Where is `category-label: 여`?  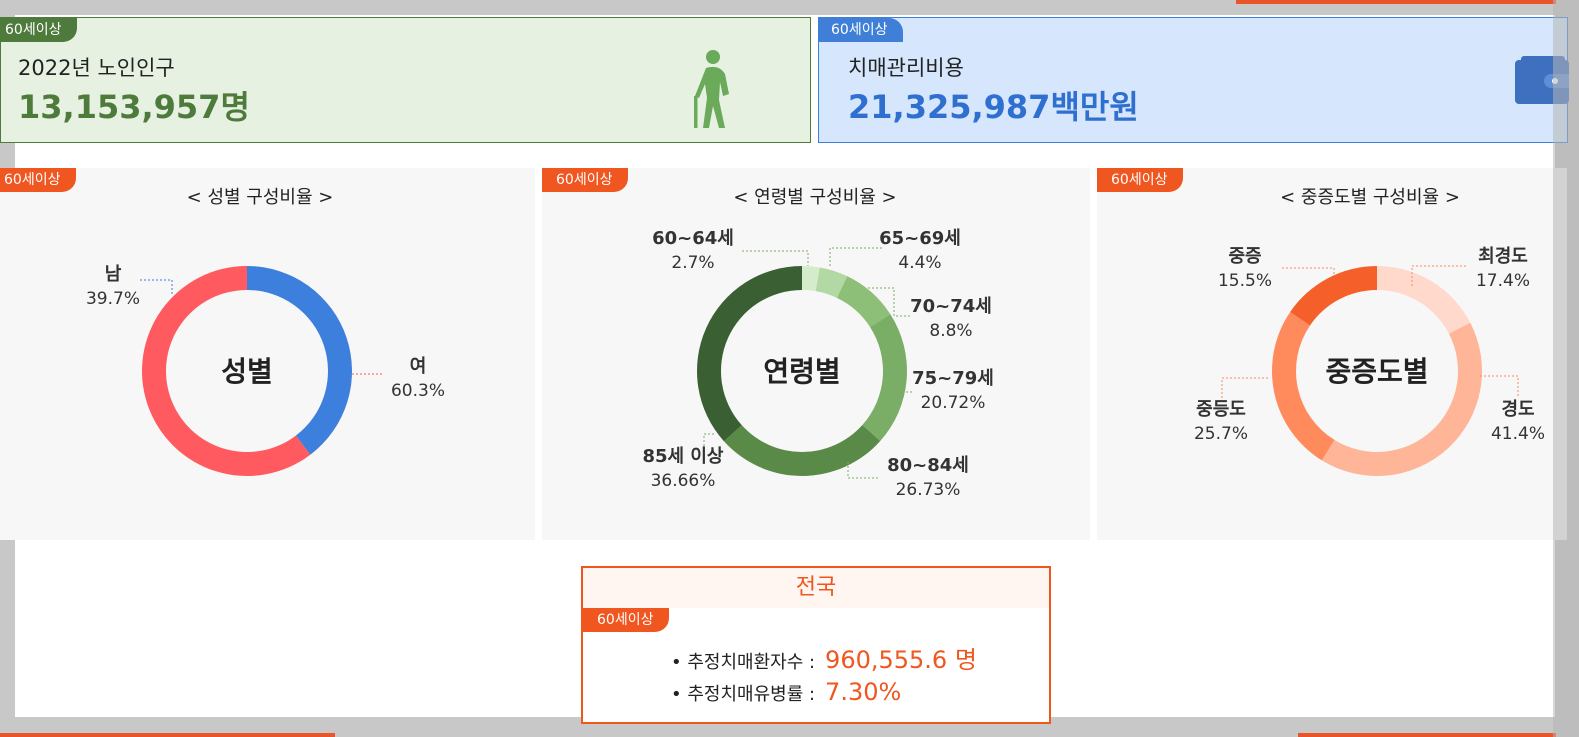 category-label: 여 is located at coordinates (418, 366).